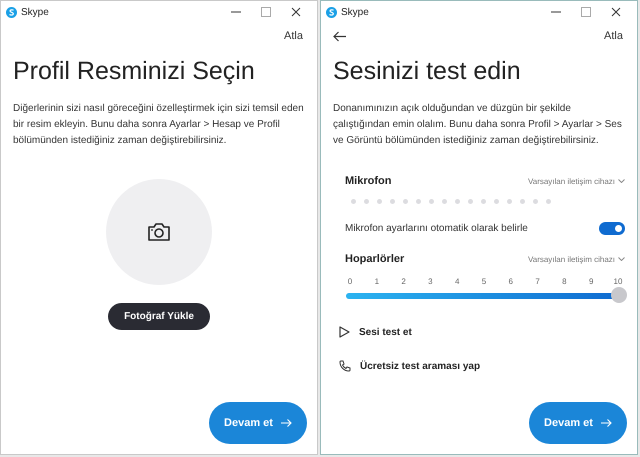  I want to click on tick-label: 8, so click(564, 281).